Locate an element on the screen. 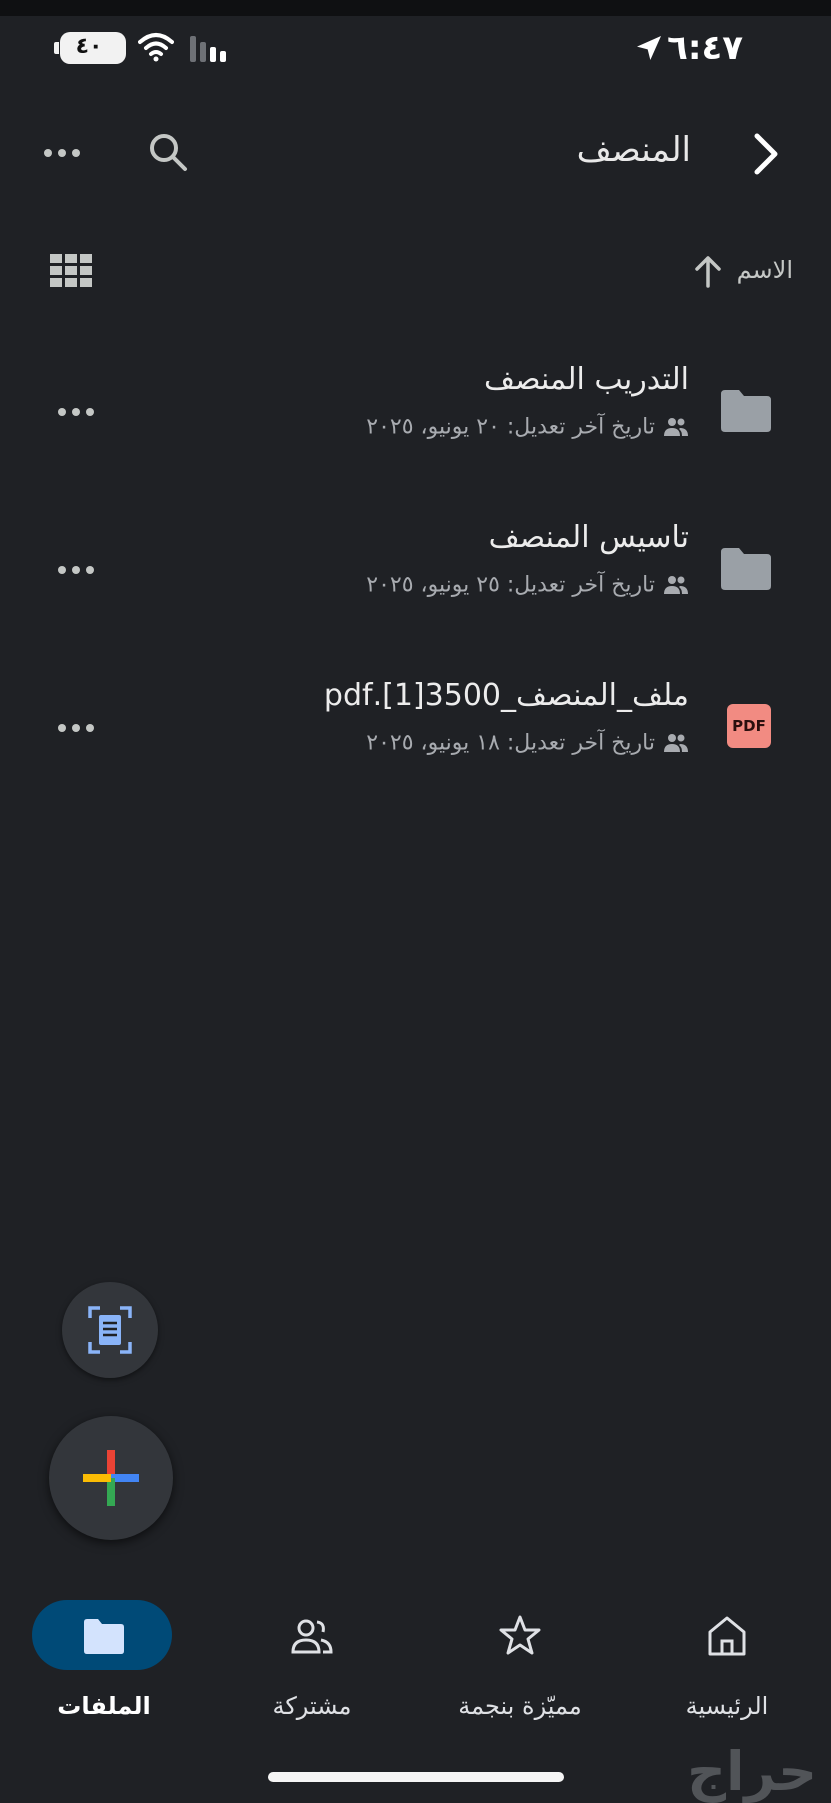  nav-files-label: الملفات is located at coordinates (104, 1706).